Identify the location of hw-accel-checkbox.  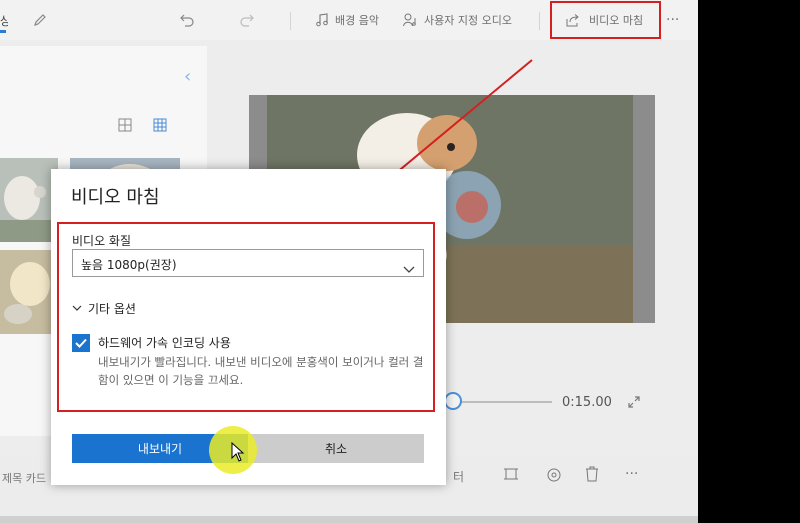
(81, 343).